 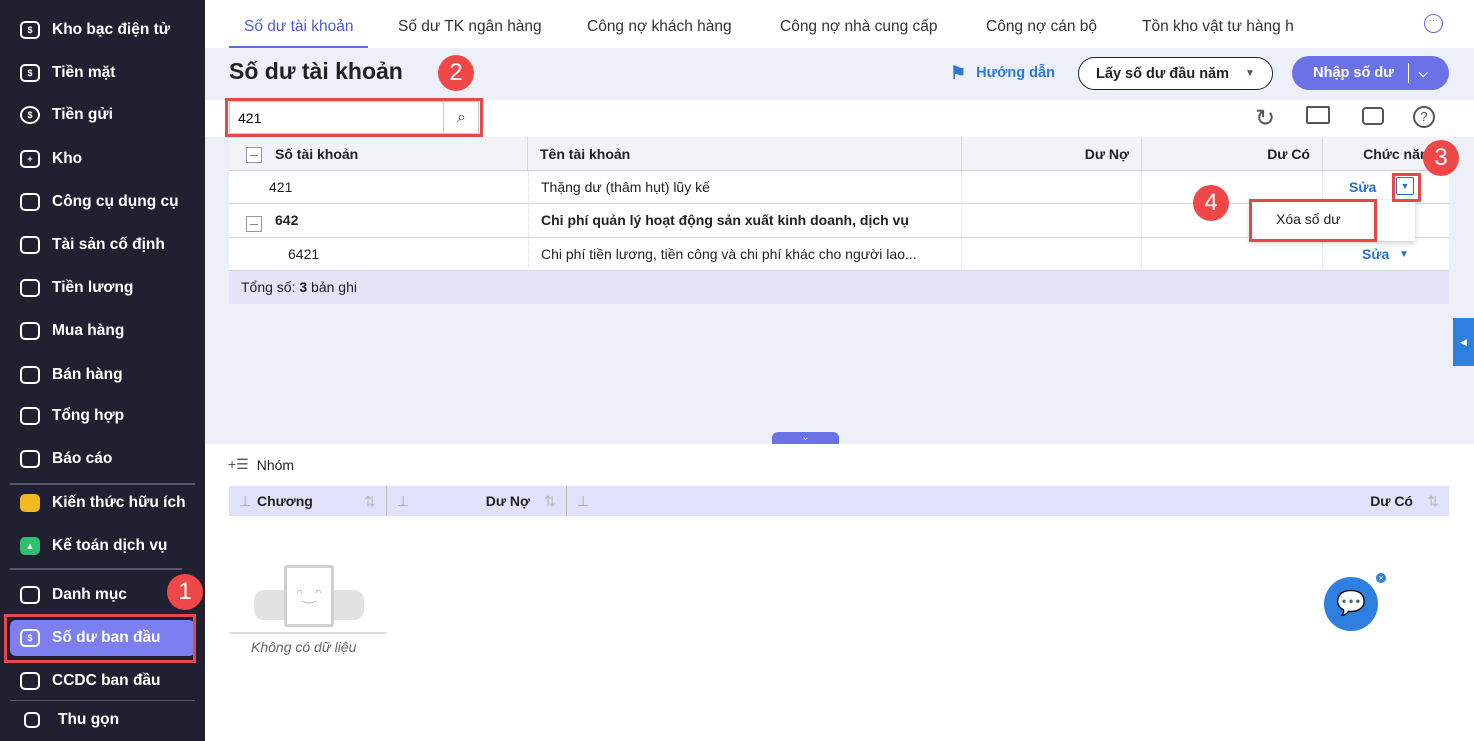 I want to click on deposit-icon: $, so click(x=30, y=115).